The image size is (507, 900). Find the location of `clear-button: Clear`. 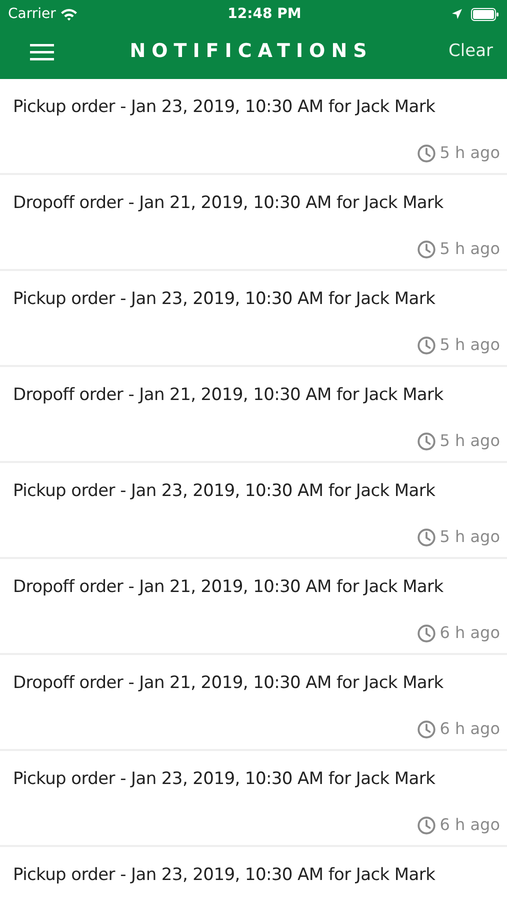

clear-button: Clear is located at coordinates (470, 51).